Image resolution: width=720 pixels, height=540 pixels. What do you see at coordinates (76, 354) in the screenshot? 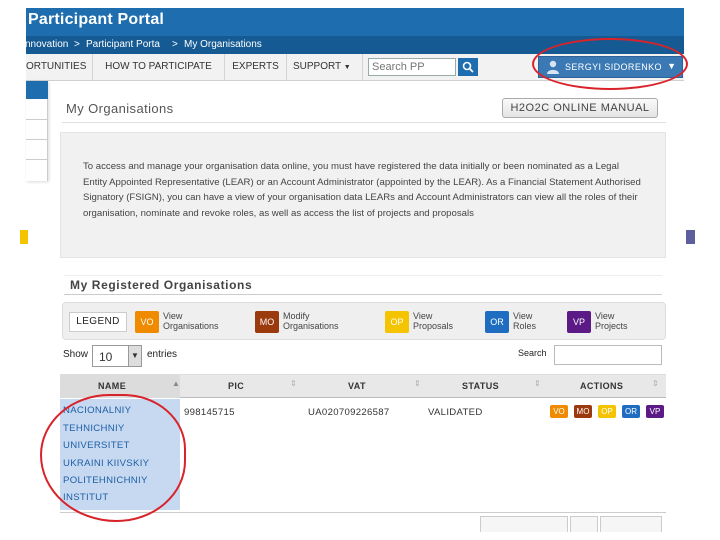
I see `show-label: Show` at bounding box center [76, 354].